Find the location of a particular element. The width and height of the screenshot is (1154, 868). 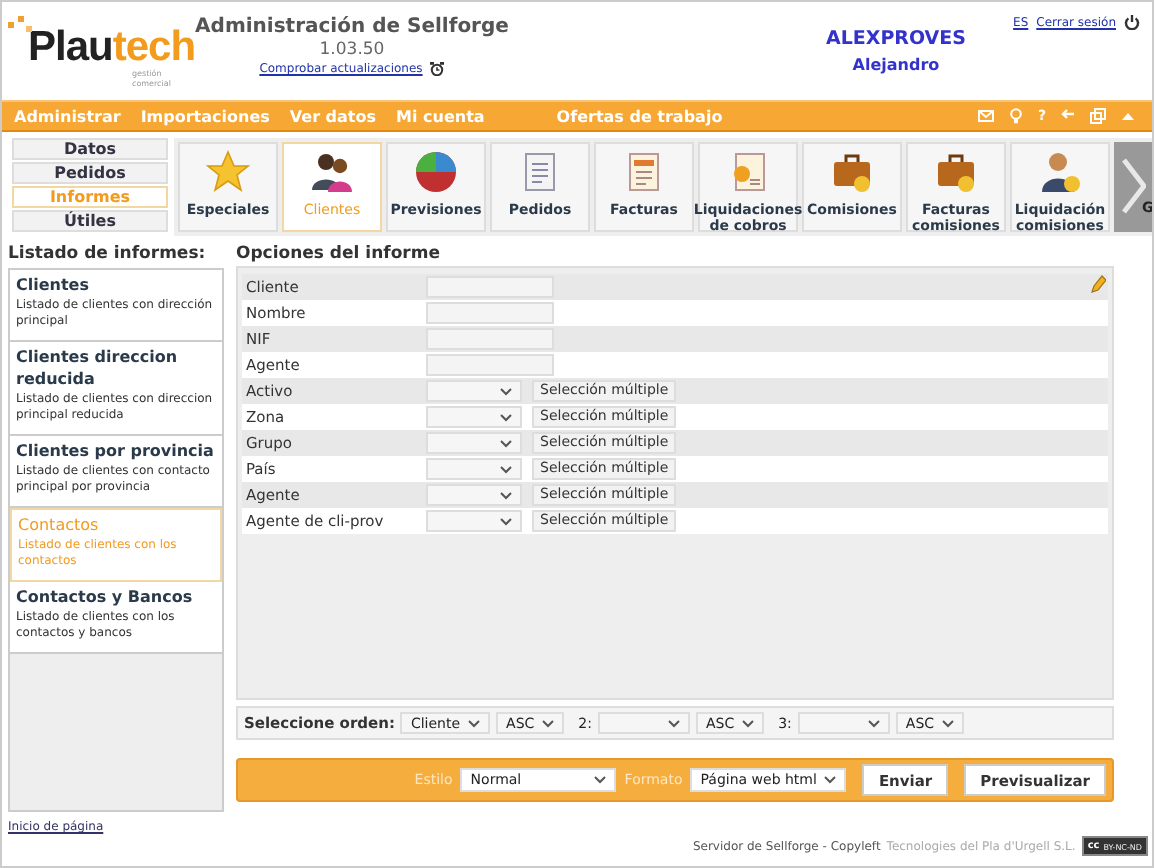

report-title: Contactos is located at coordinates (59, 525).